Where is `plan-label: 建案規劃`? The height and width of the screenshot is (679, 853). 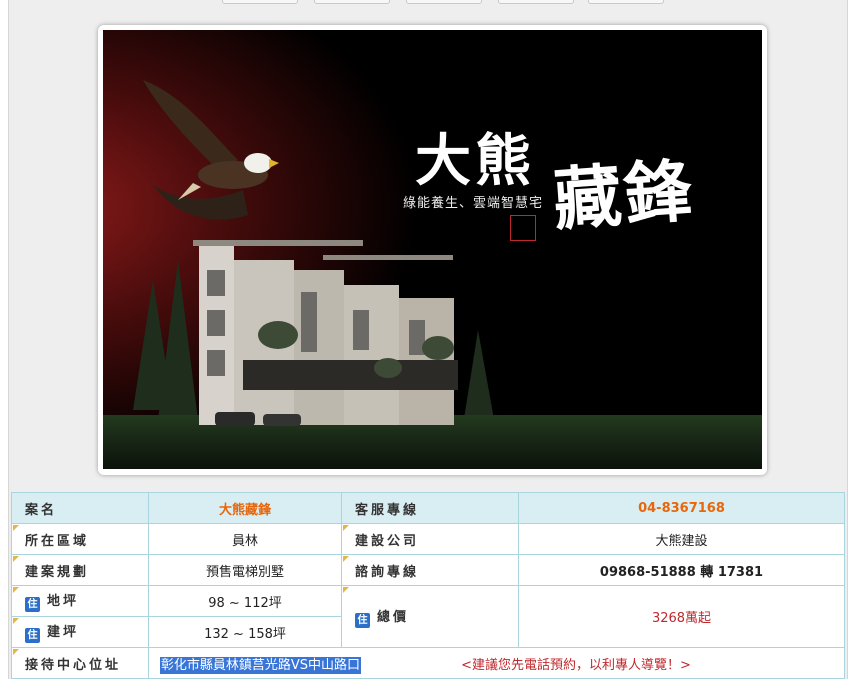 plan-label: 建案規劃 is located at coordinates (80, 570).